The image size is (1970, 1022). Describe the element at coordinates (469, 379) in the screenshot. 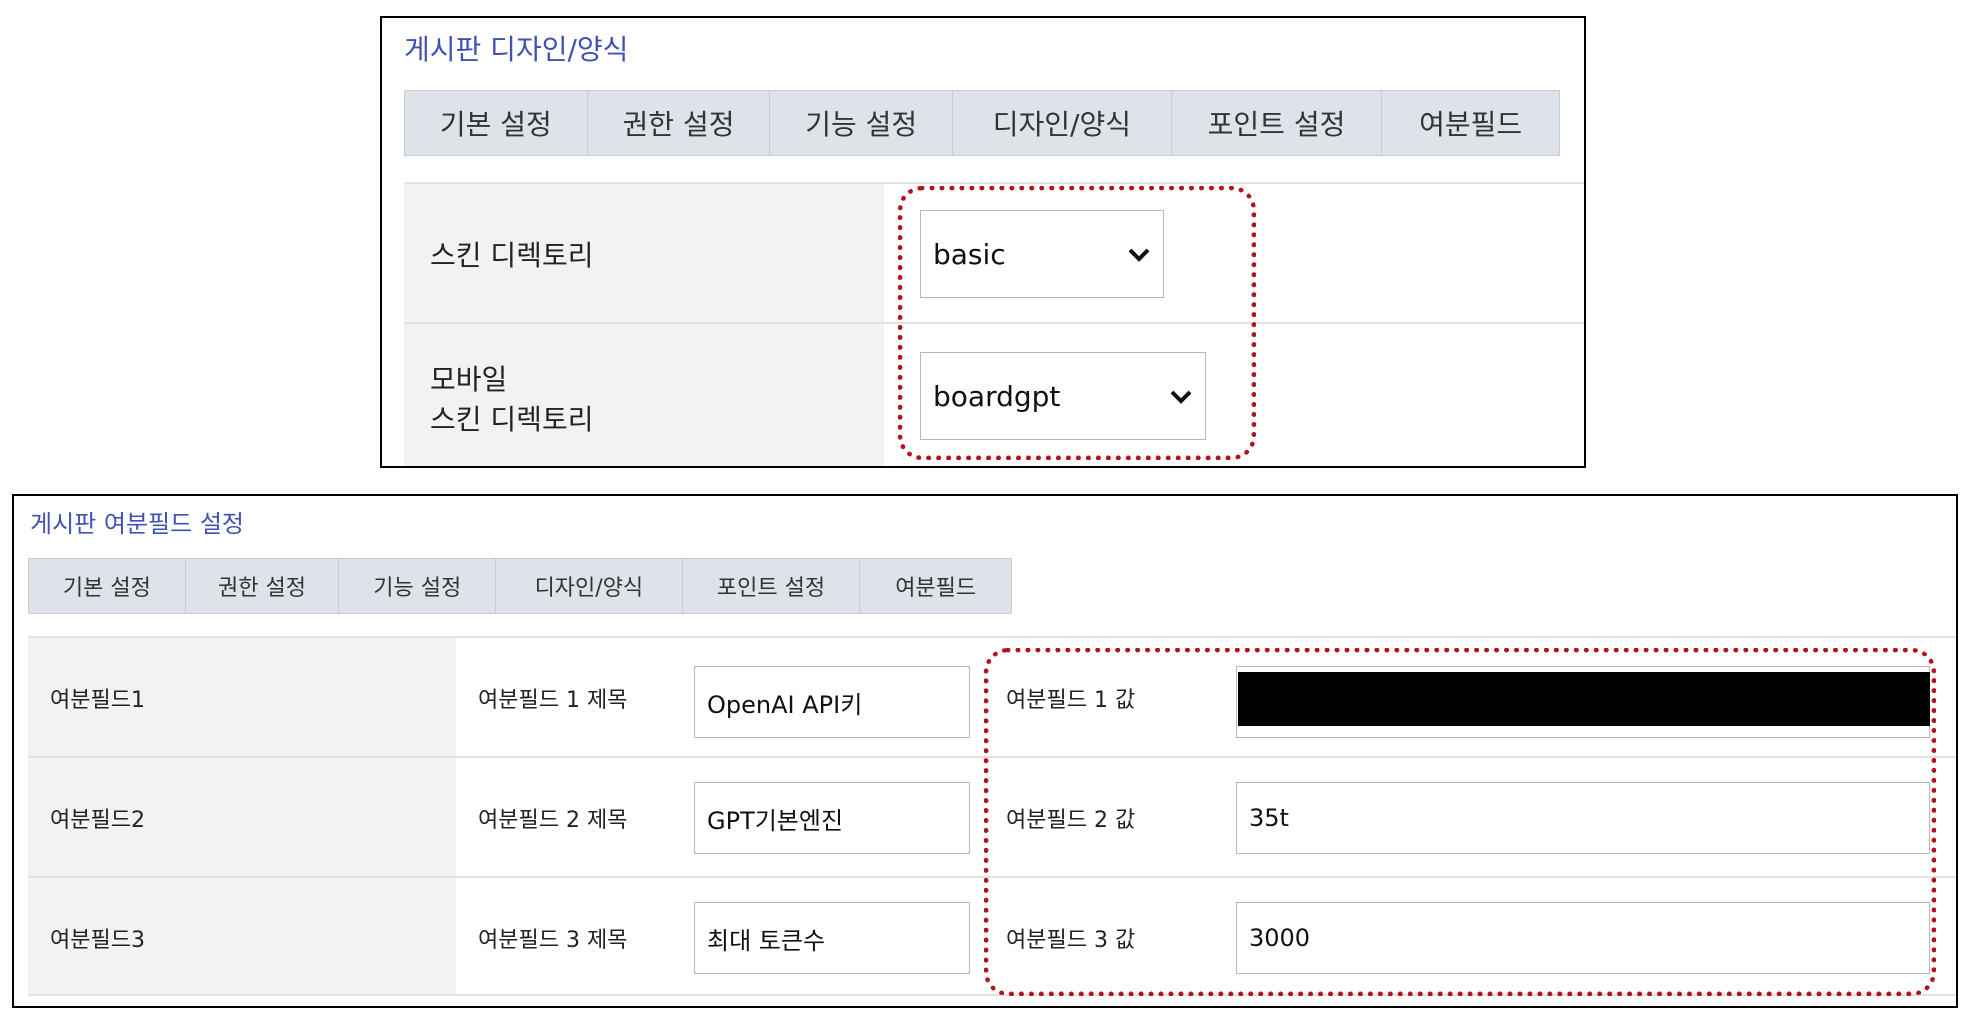

I see `mobile-skin-label-line1: 모바일` at that location.